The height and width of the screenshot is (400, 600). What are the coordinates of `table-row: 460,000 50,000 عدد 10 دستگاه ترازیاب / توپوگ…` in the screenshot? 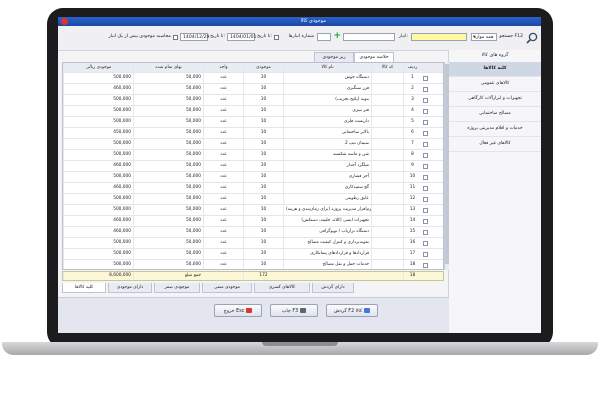 It's located at (253, 232).